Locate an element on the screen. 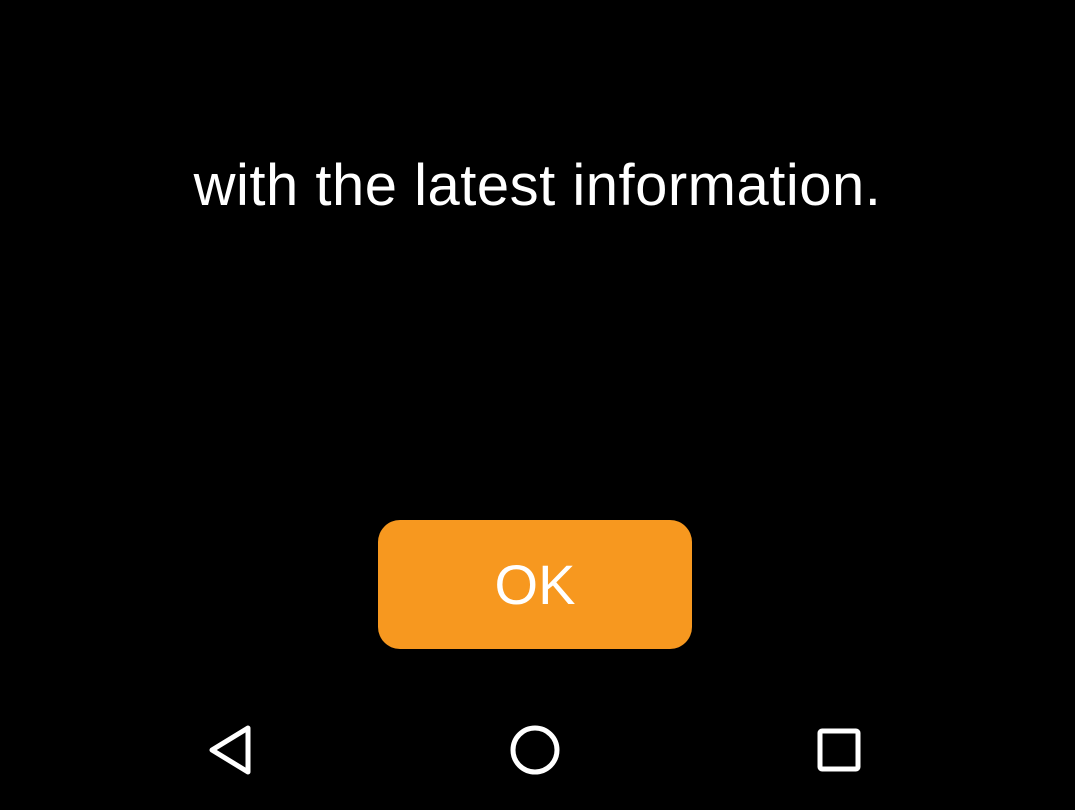 The width and height of the screenshot is (1075, 810). circle-home-icon is located at coordinates (535, 750).